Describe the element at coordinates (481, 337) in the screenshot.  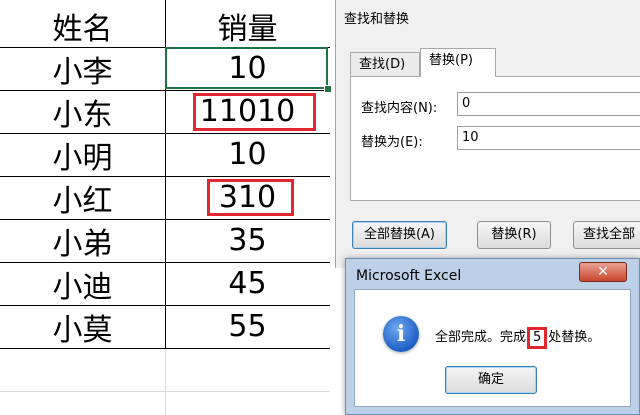
I see `message-text-before: 全部完成。完成` at that location.